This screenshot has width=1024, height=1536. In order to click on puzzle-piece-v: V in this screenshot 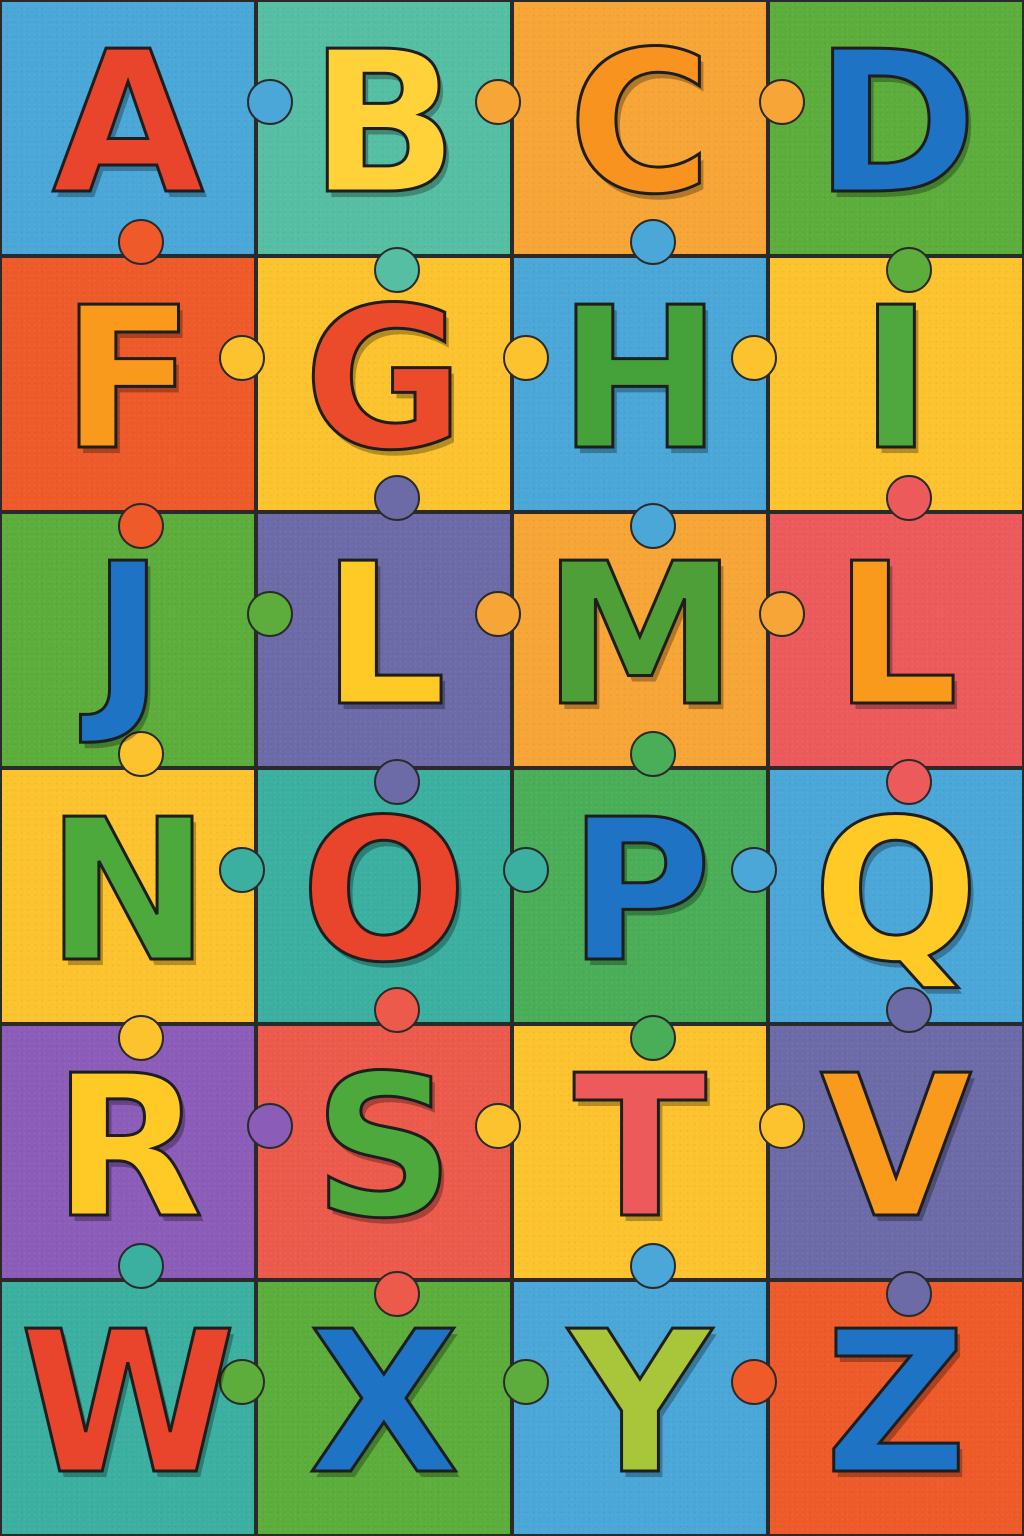, I will do `click(896, 1152)`.